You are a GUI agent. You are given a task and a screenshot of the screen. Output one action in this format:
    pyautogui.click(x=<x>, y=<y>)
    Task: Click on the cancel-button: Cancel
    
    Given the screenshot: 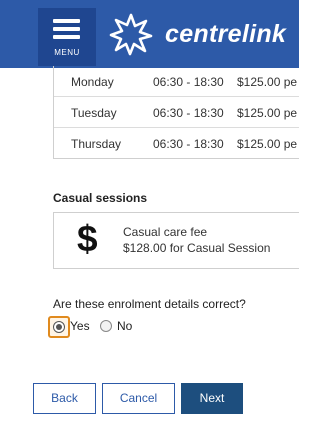 What is the action you would take?
    pyautogui.click(x=138, y=398)
    